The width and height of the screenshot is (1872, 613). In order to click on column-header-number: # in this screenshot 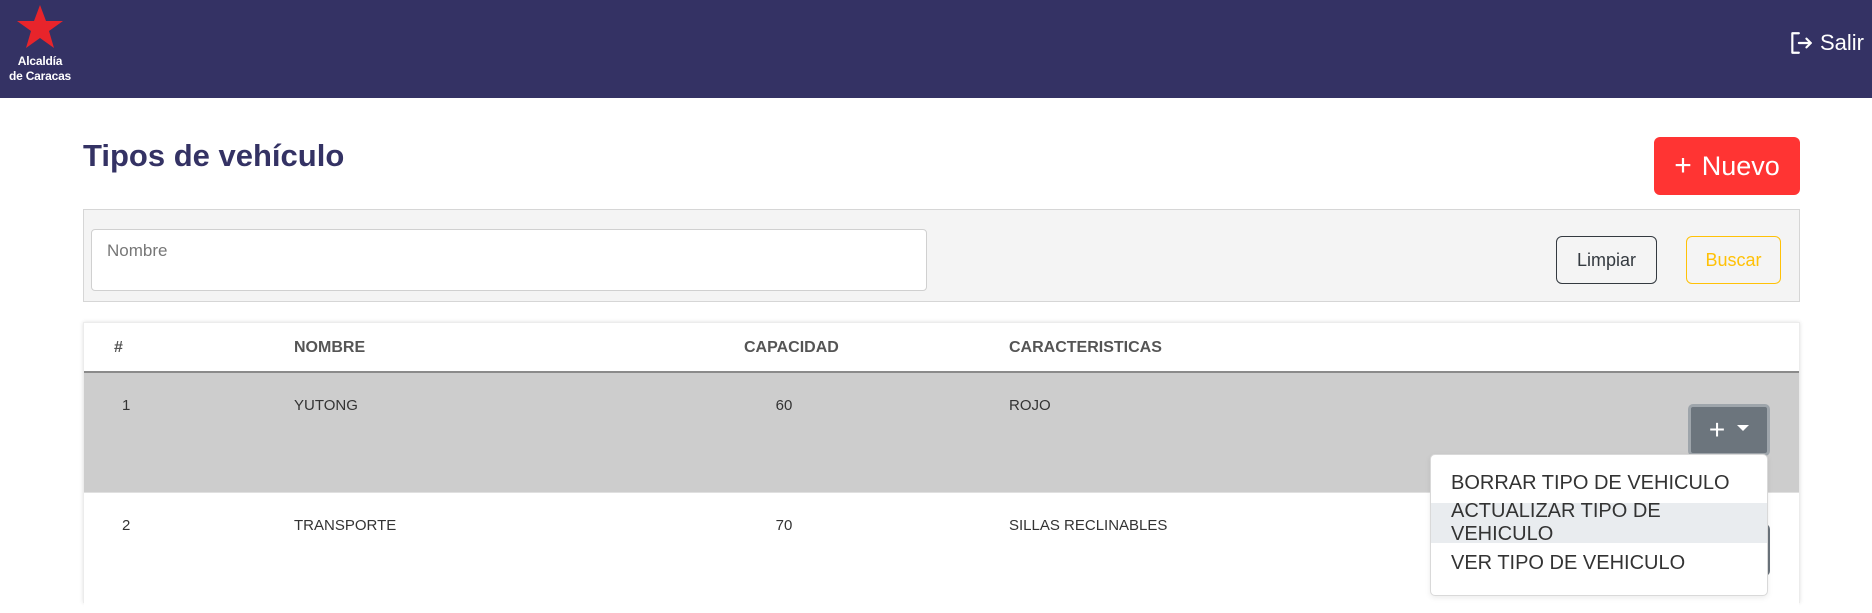, I will do `click(118, 348)`.